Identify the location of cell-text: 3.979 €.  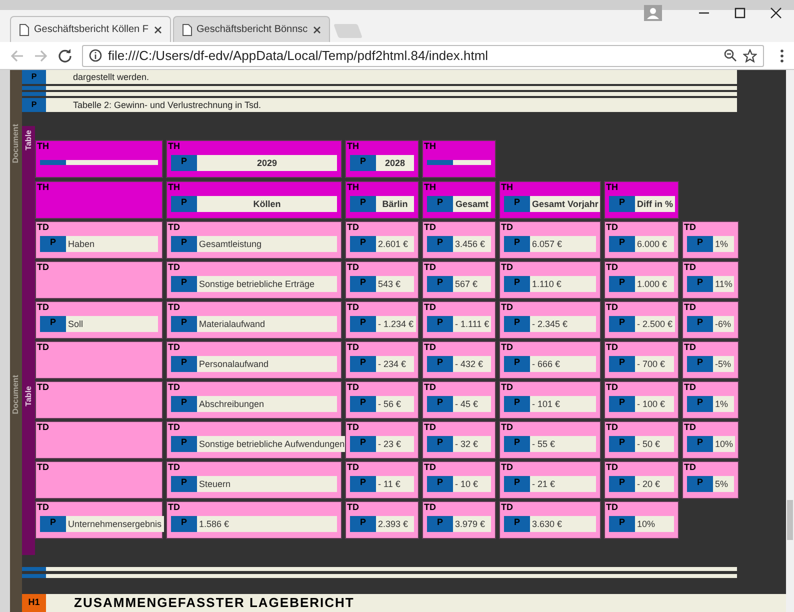
(472, 524).